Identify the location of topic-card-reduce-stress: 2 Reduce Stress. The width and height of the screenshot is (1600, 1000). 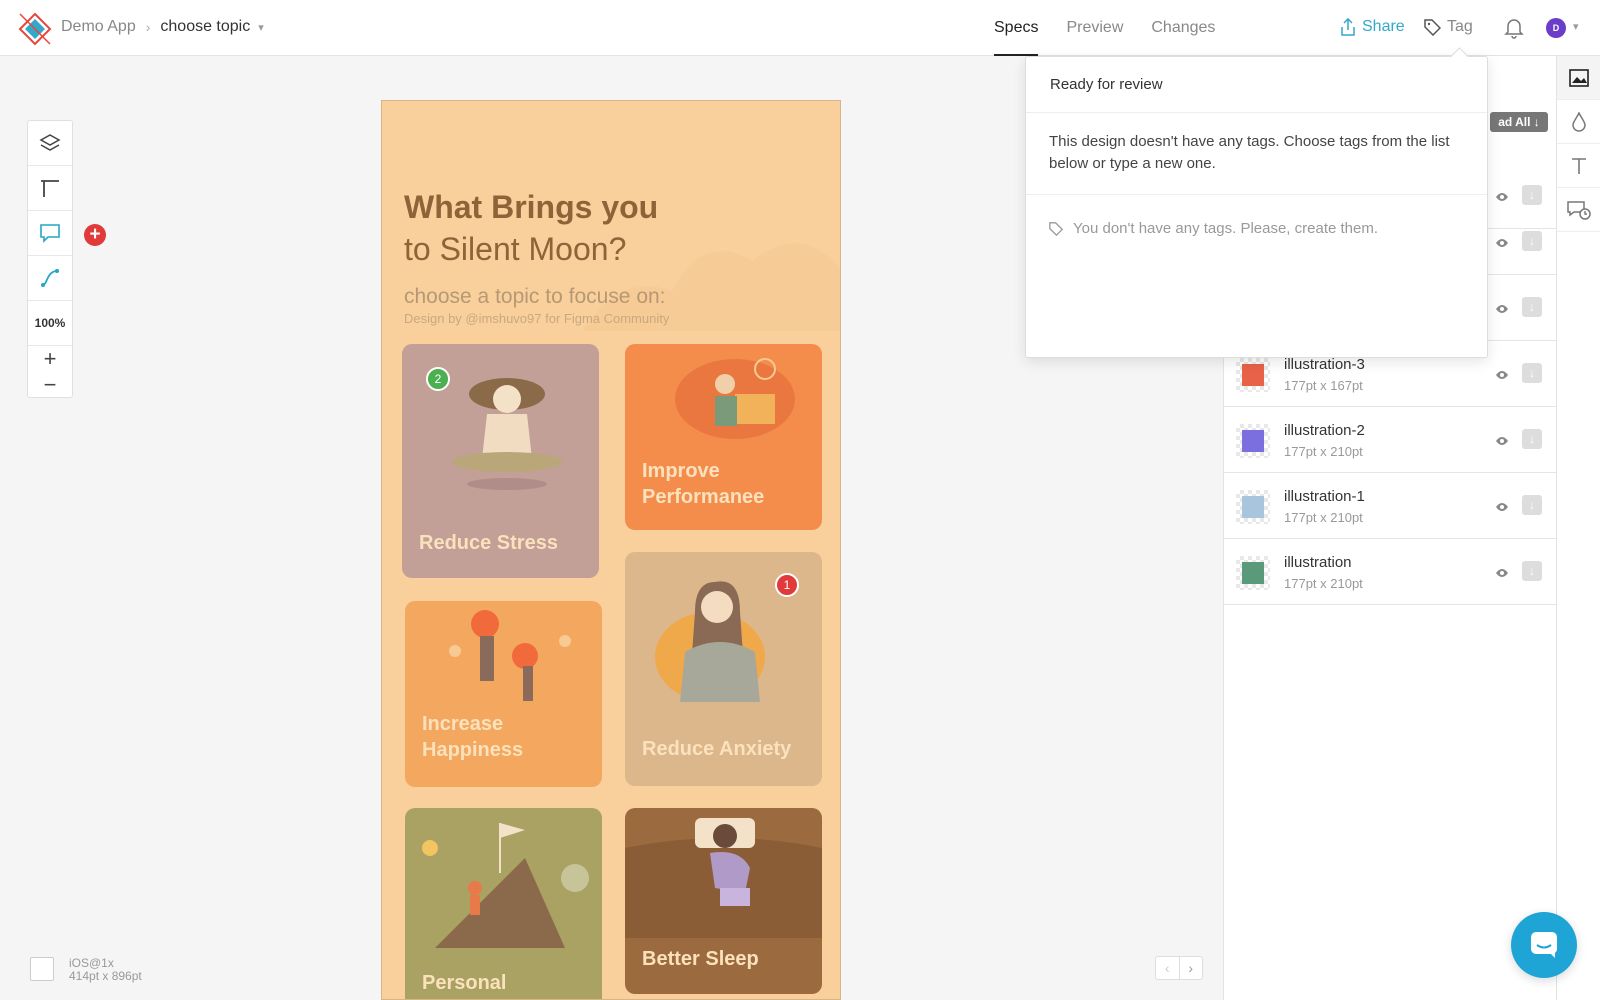
(500, 461).